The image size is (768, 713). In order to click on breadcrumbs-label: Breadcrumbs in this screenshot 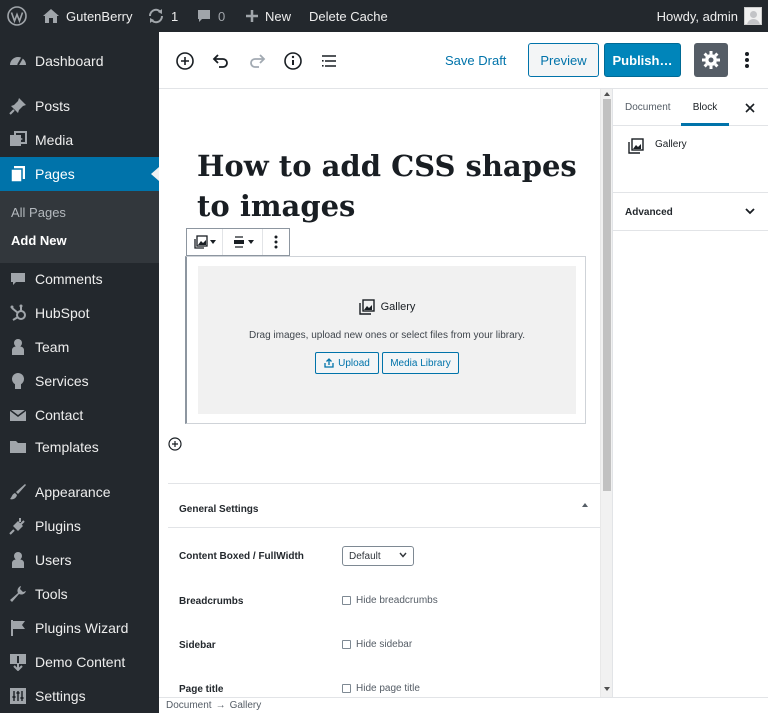, I will do `click(211, 601)`.